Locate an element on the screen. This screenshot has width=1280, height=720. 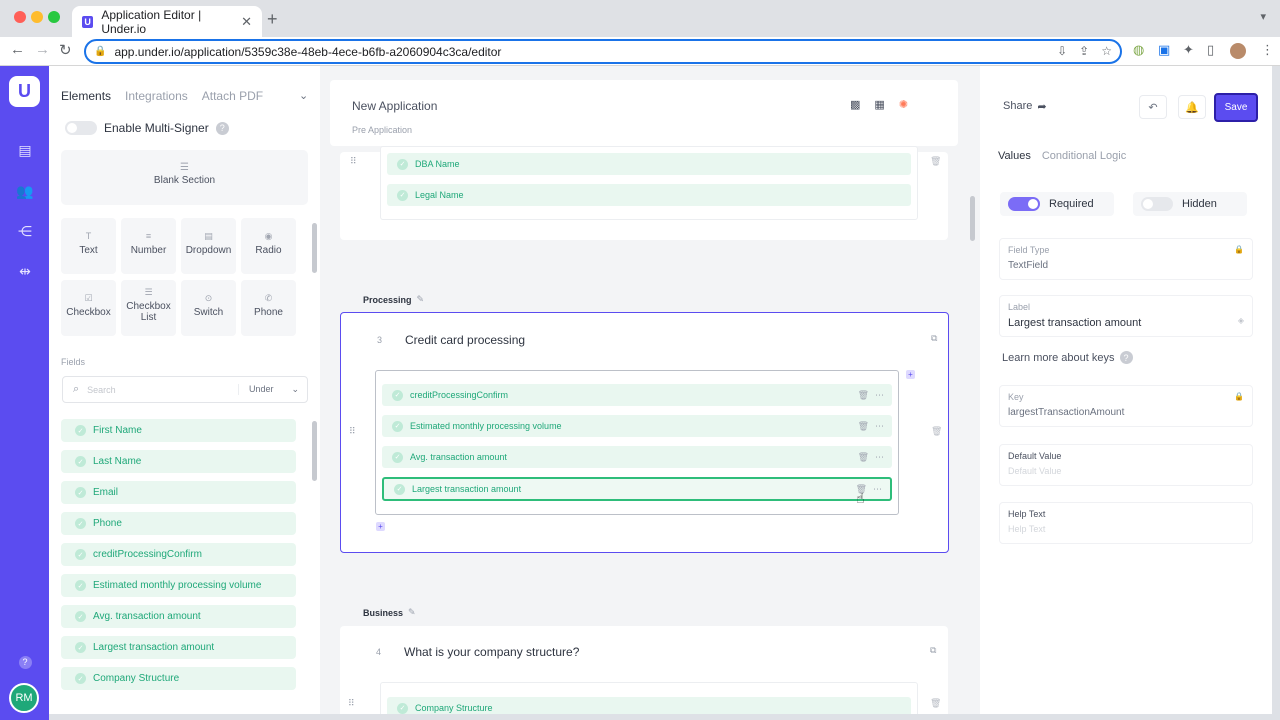
label-field: Label Largest transaction amount ◈ is located at coordinates (1126, 316).